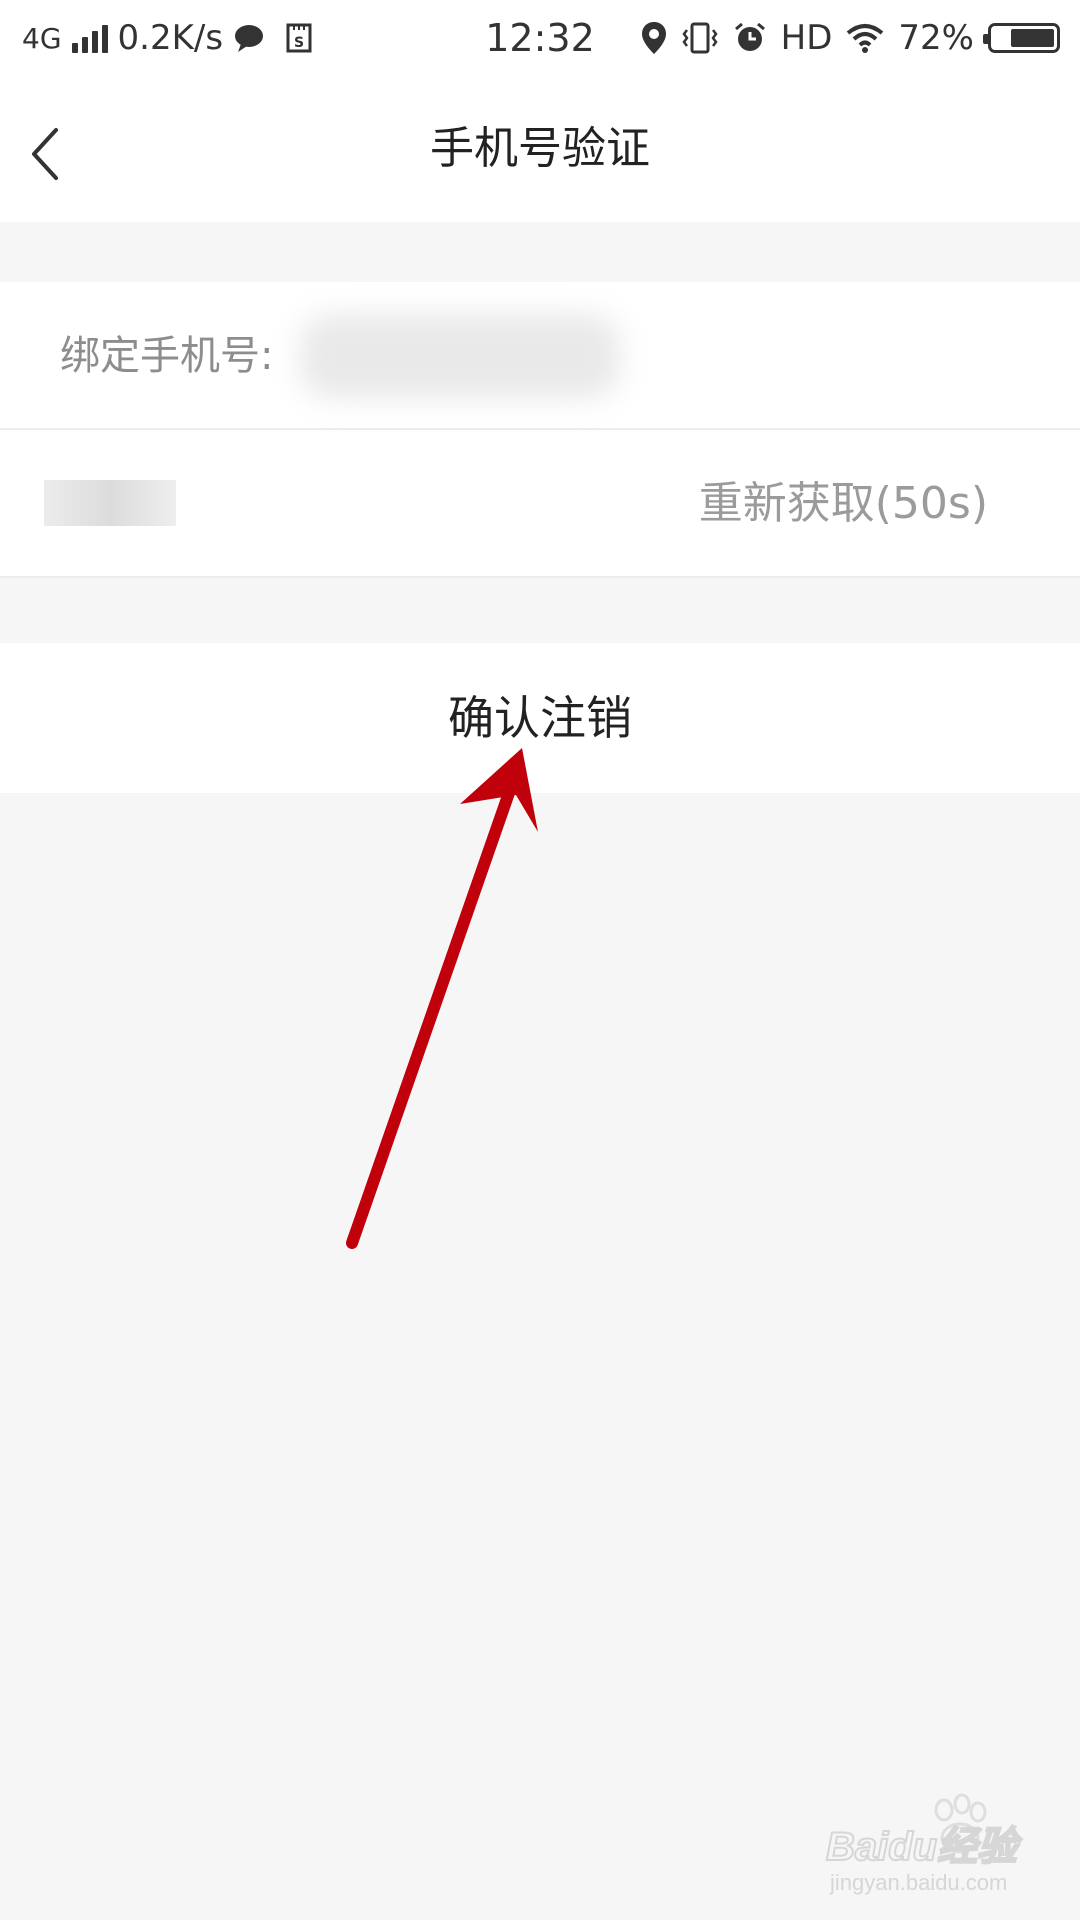 The height and width of the screenshot is (1920, 1080). Describe the element at coordinates (936, 38) in the screenshot. I see `battery-percent: 72%` at that location.